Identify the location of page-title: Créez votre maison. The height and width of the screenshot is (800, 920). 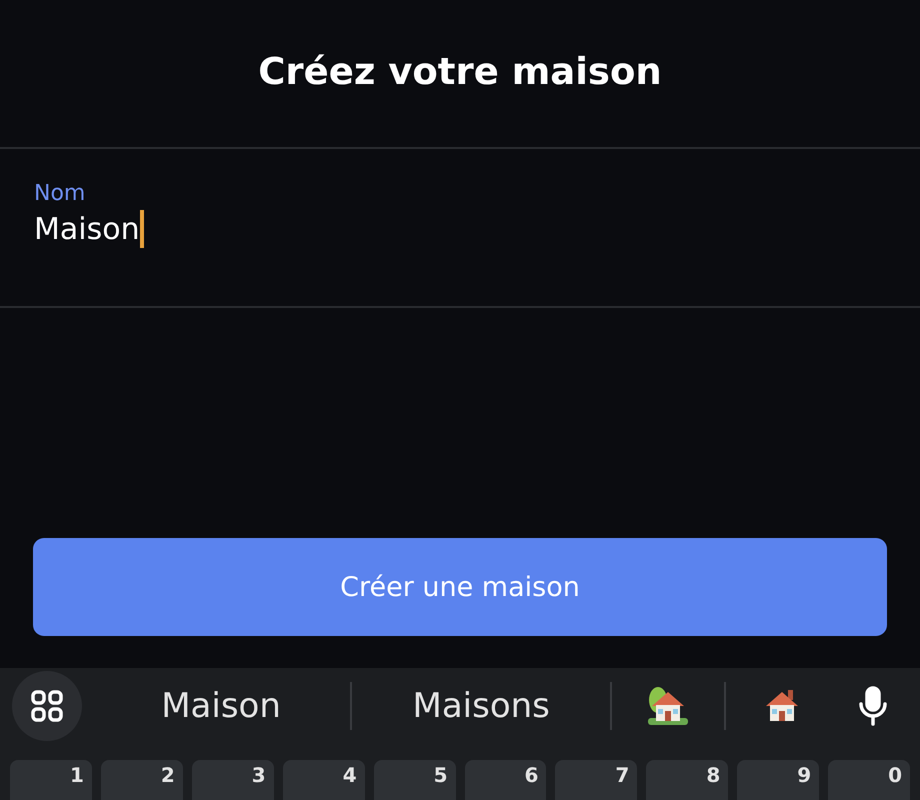
(460, 72).